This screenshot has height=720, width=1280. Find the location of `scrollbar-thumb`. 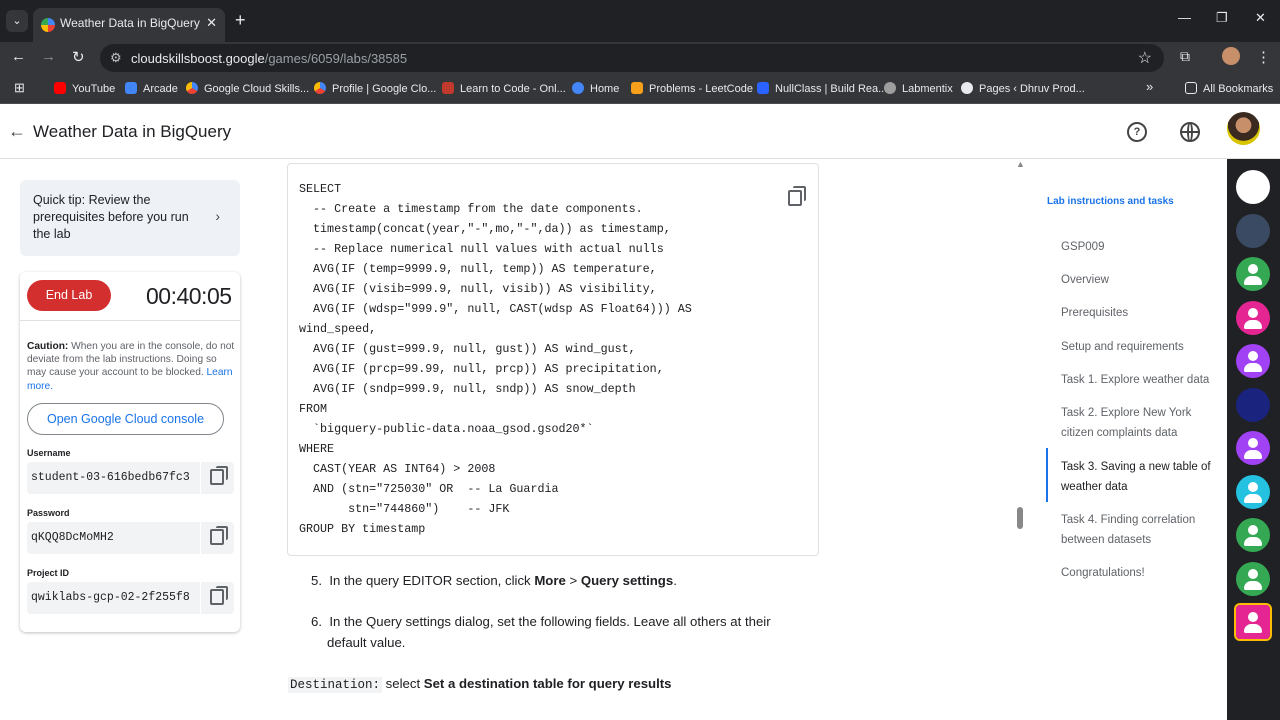

scrollbar-thumb is located at coordinates (1020, 518).